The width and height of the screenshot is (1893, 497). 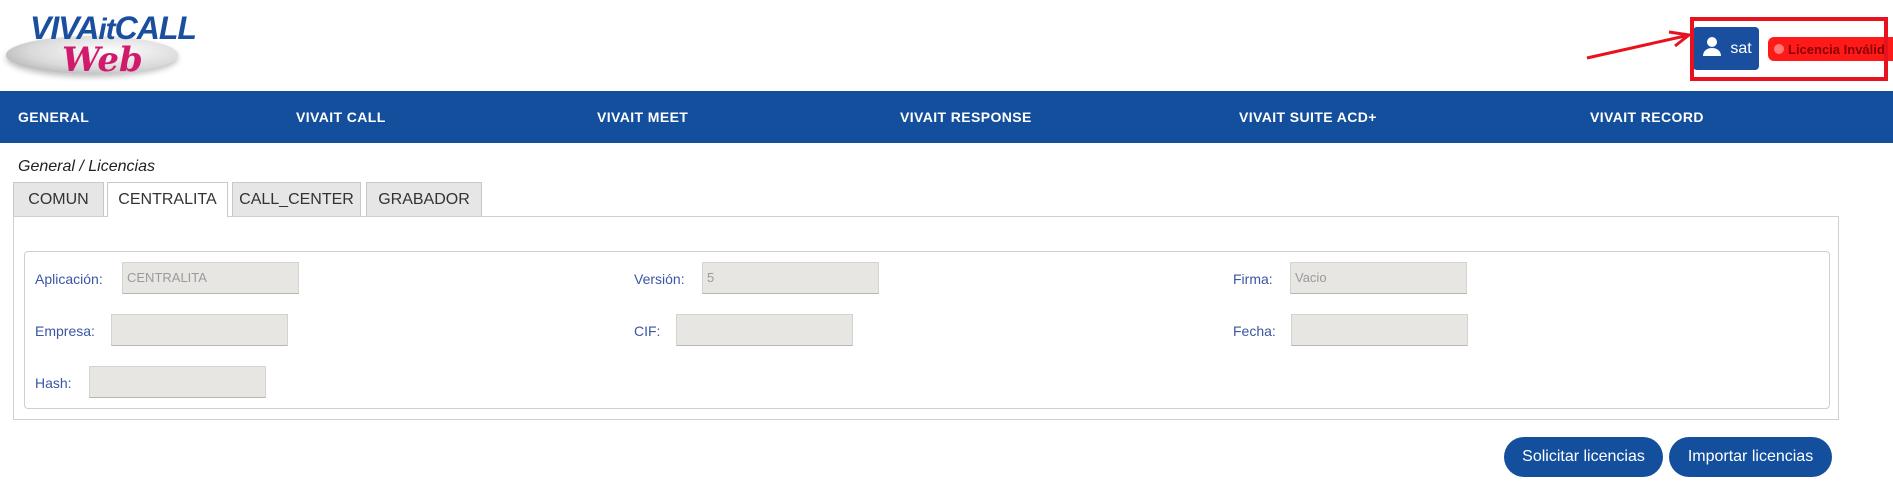 What do you see at coordinates (102, 60) in the screenshot?
I see `logo-web: Web` at bounding box center [102, 60].